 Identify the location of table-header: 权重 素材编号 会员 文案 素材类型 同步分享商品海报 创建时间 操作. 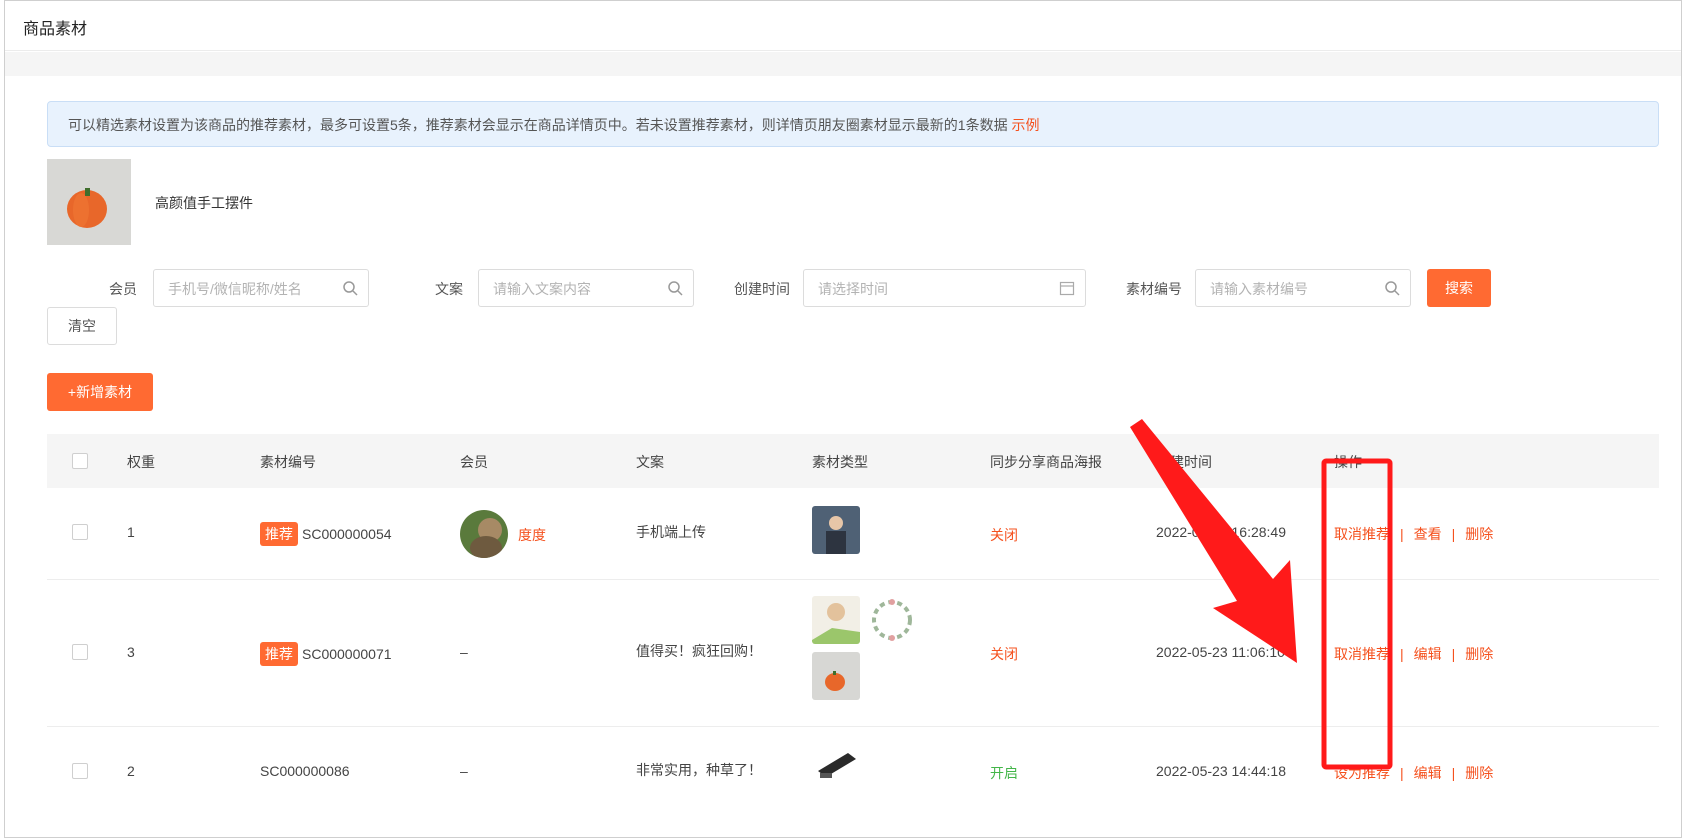
(853, 461).